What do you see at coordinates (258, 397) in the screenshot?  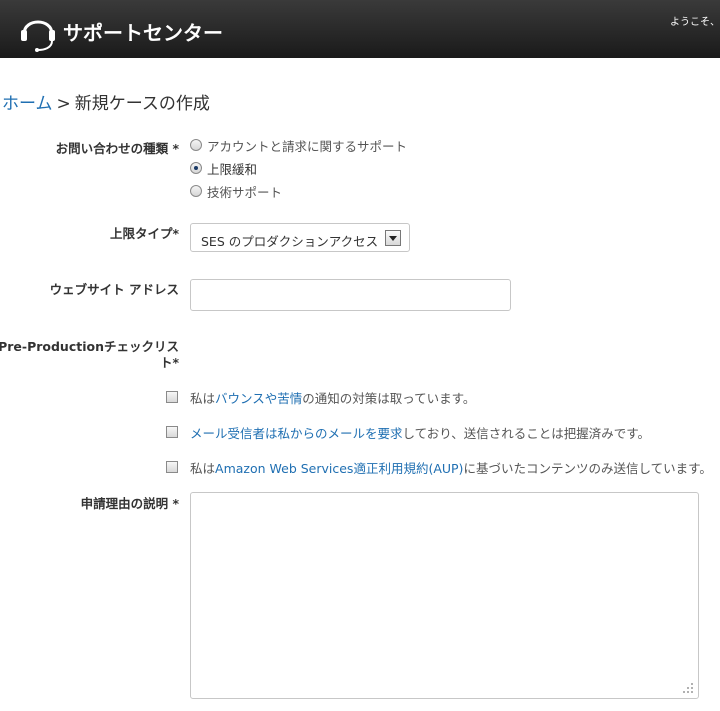 I see `bounce-complaints-link: バウンスや苦情` at bounding box center [258, 397].